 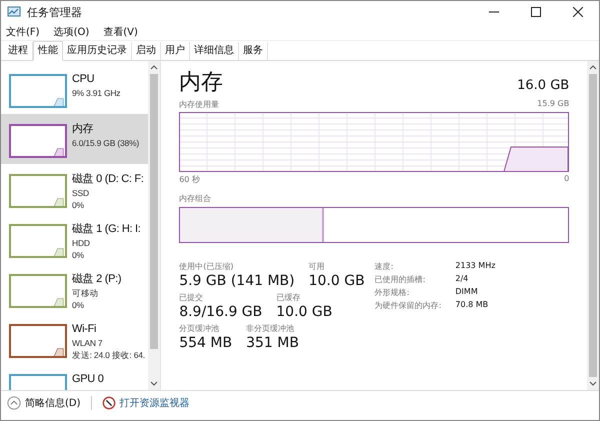 What do you see at coordinates (81, 193) in the screenshot?
I see `device-stat: SSD` at bounding box center [81, 193].